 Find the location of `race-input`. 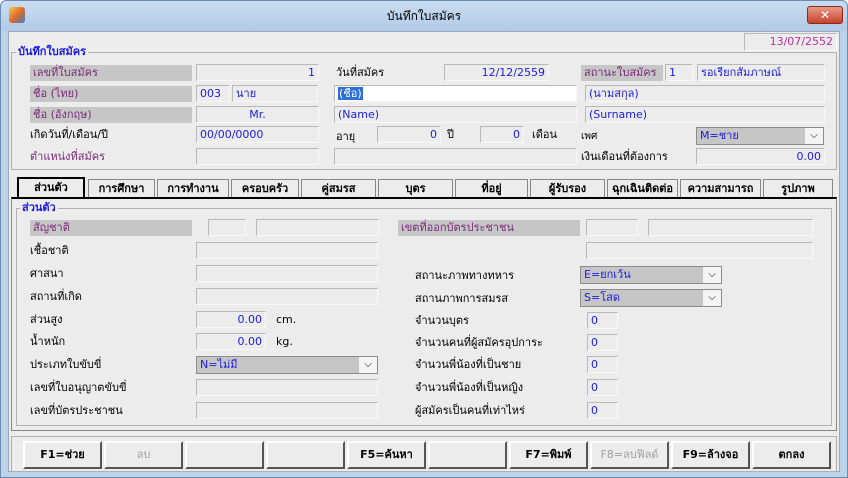

race-input is located at coordinates (287, 250).